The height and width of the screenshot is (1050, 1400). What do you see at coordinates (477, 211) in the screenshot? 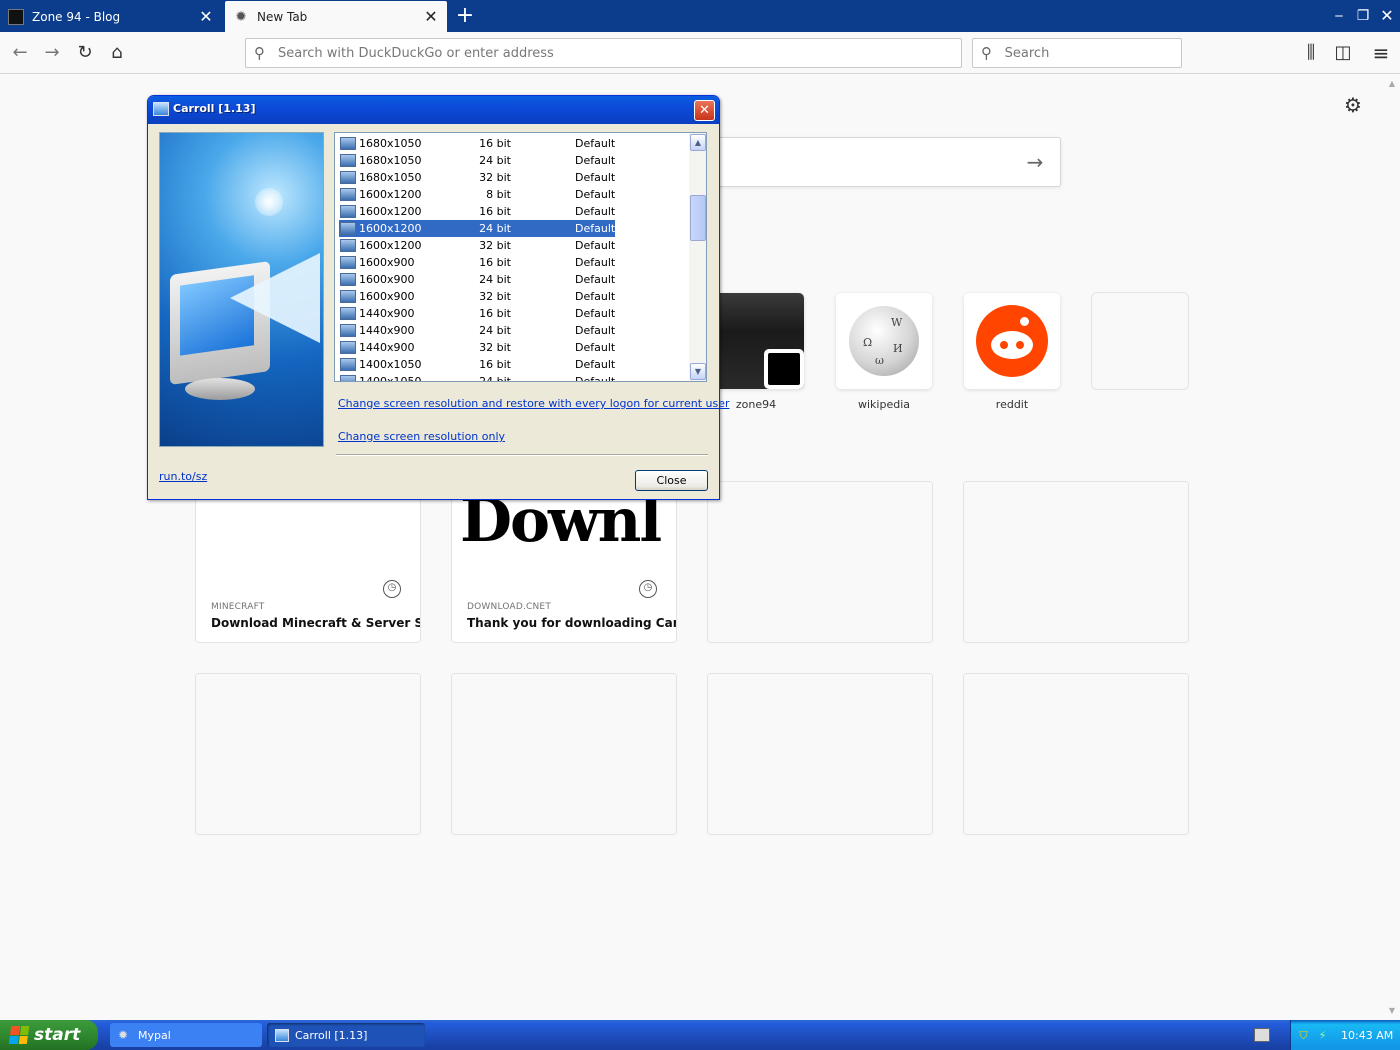
I see `resolution-mode-row: 1600x1200 16 bit Default` at bounding box center [477, 211].